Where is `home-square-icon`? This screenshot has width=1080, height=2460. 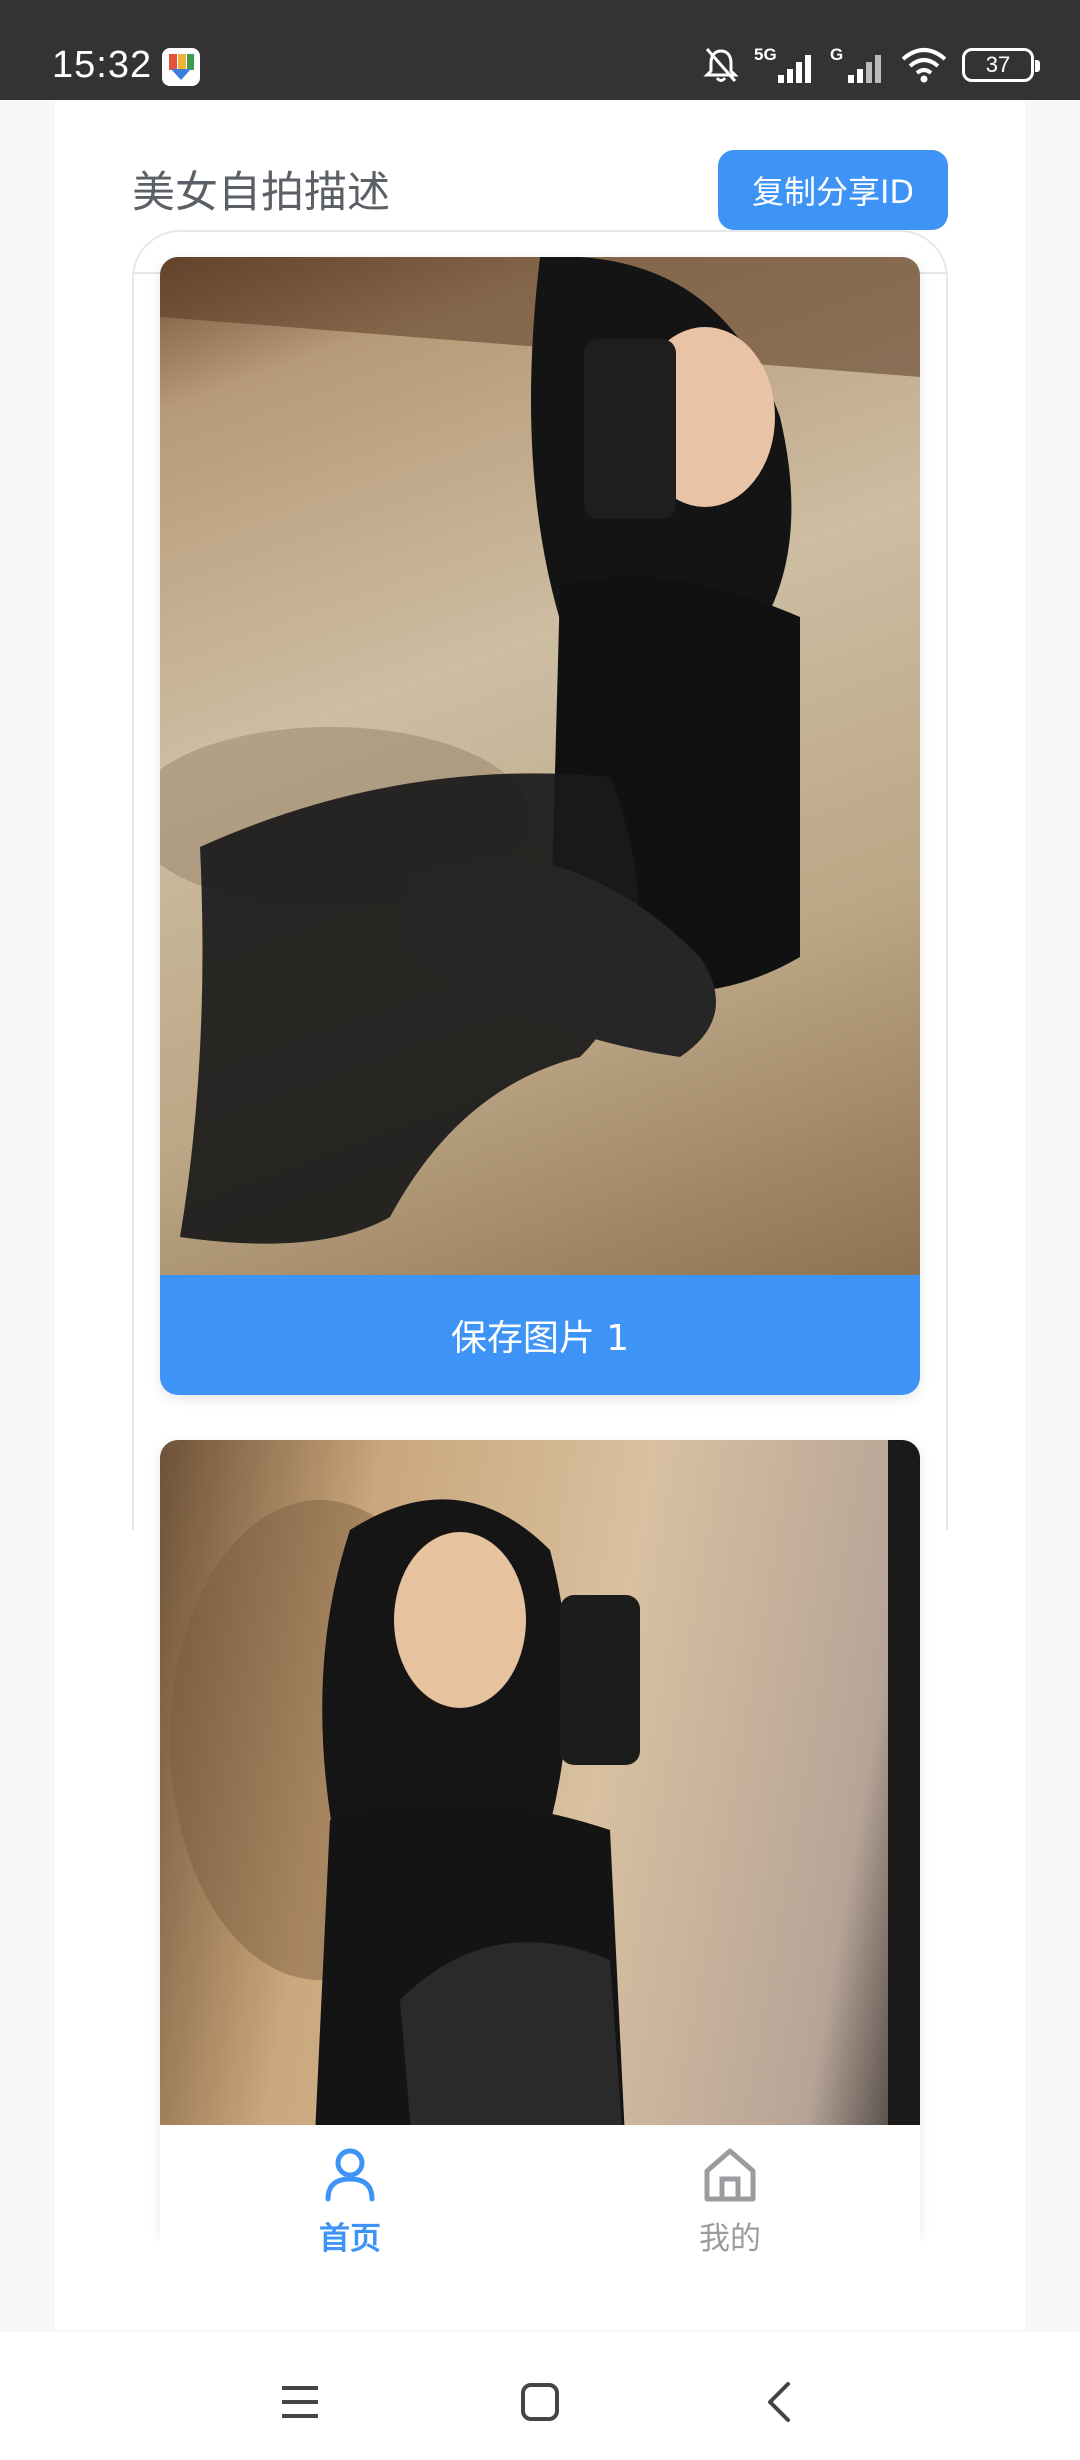 home-square-icon is located at coordinates (540, 2402).